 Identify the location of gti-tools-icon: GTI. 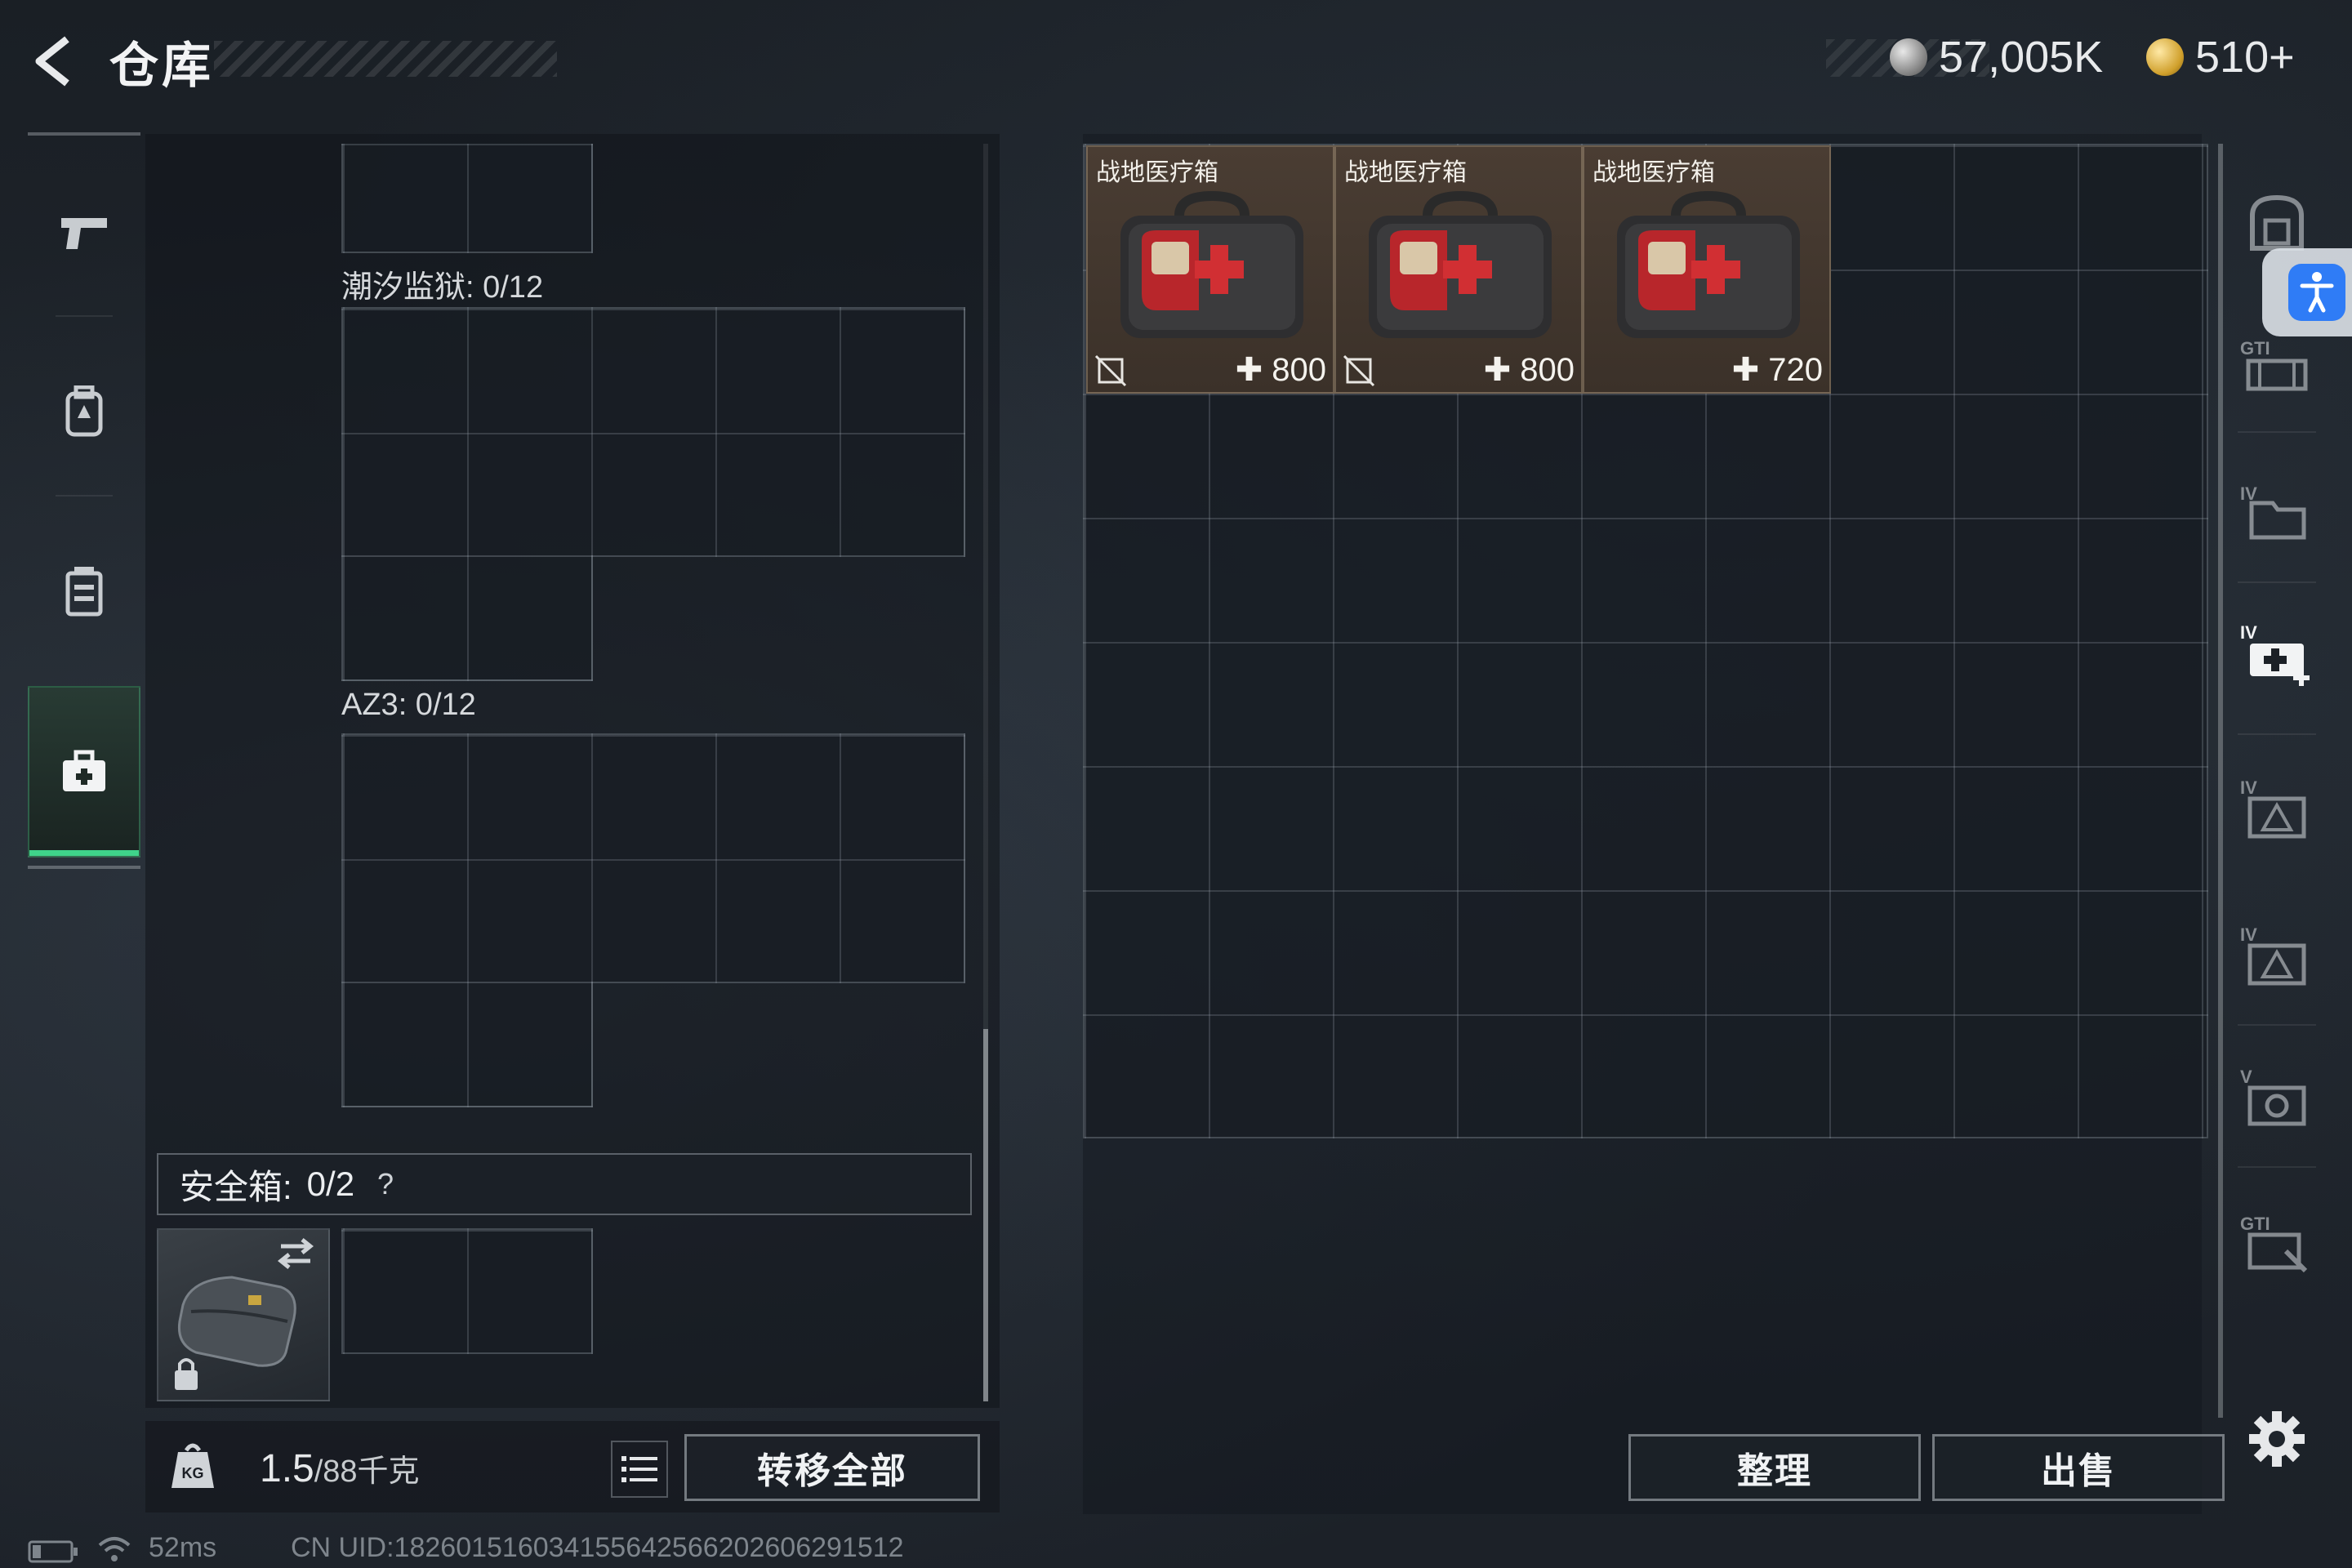
(2274, 1243).